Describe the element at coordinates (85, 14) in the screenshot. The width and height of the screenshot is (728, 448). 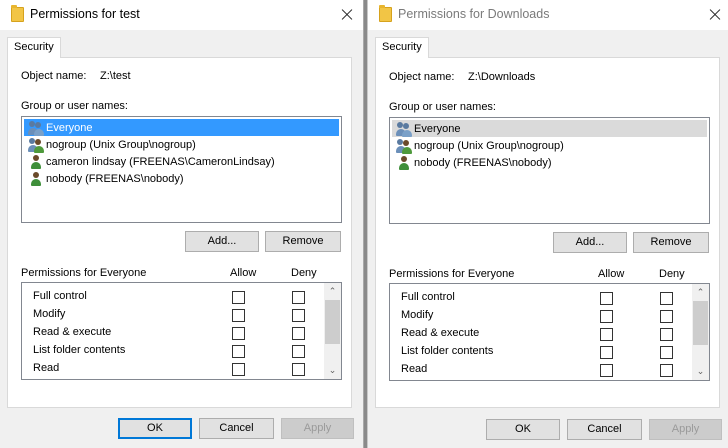
I see `window-title: Permissions for test` at that location.